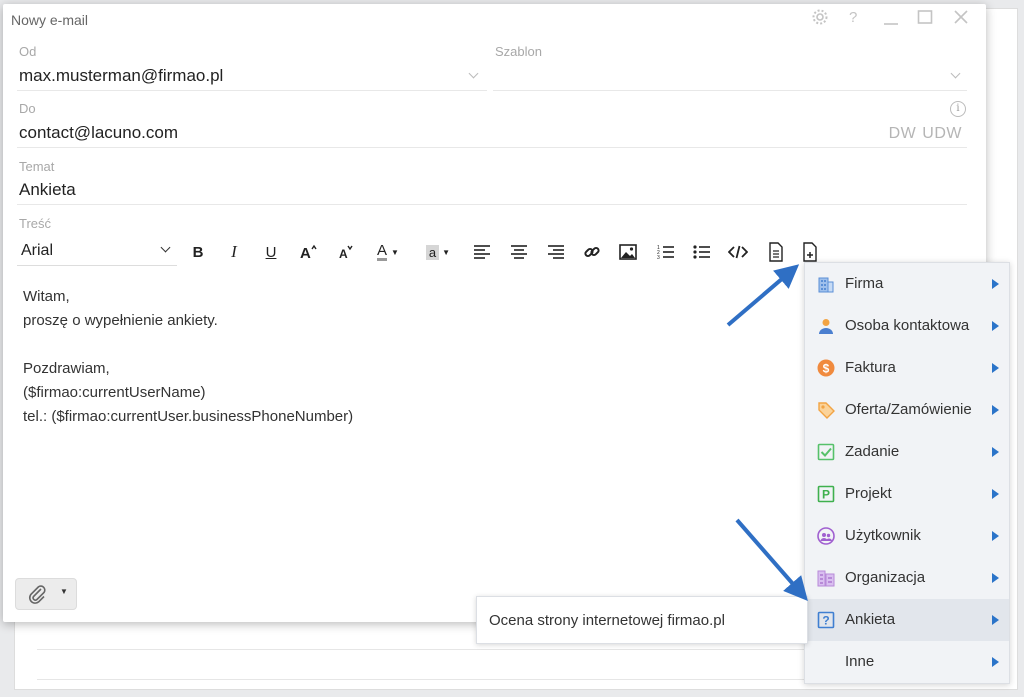  Describe the element at coordinates (492, 147) in the screenshot. I see `to-underline` at that location.